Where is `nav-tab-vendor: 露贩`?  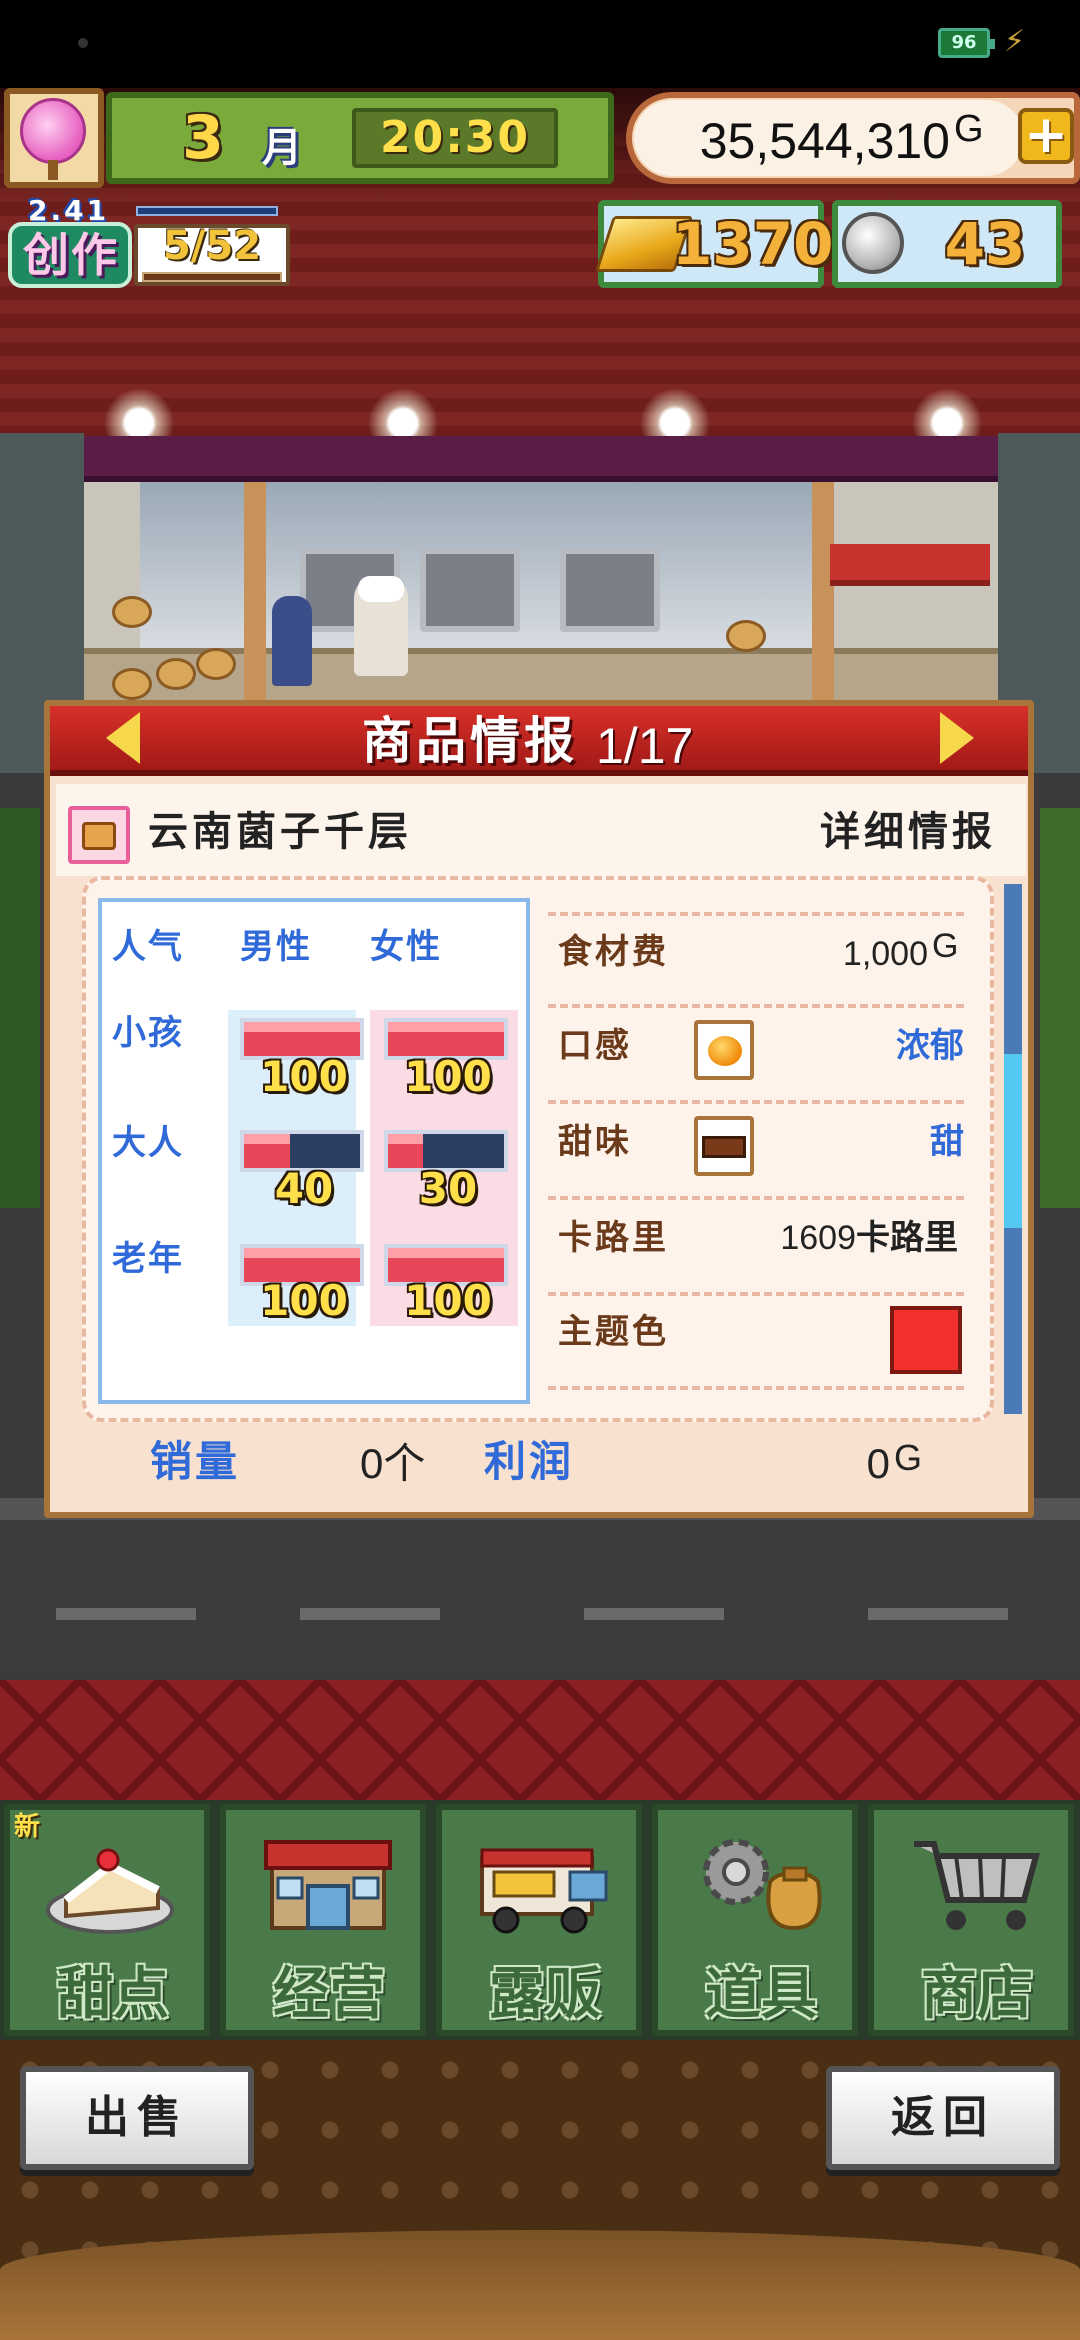 nav-tab-vendor: 露贩 is located at coordinates (539, 1920).